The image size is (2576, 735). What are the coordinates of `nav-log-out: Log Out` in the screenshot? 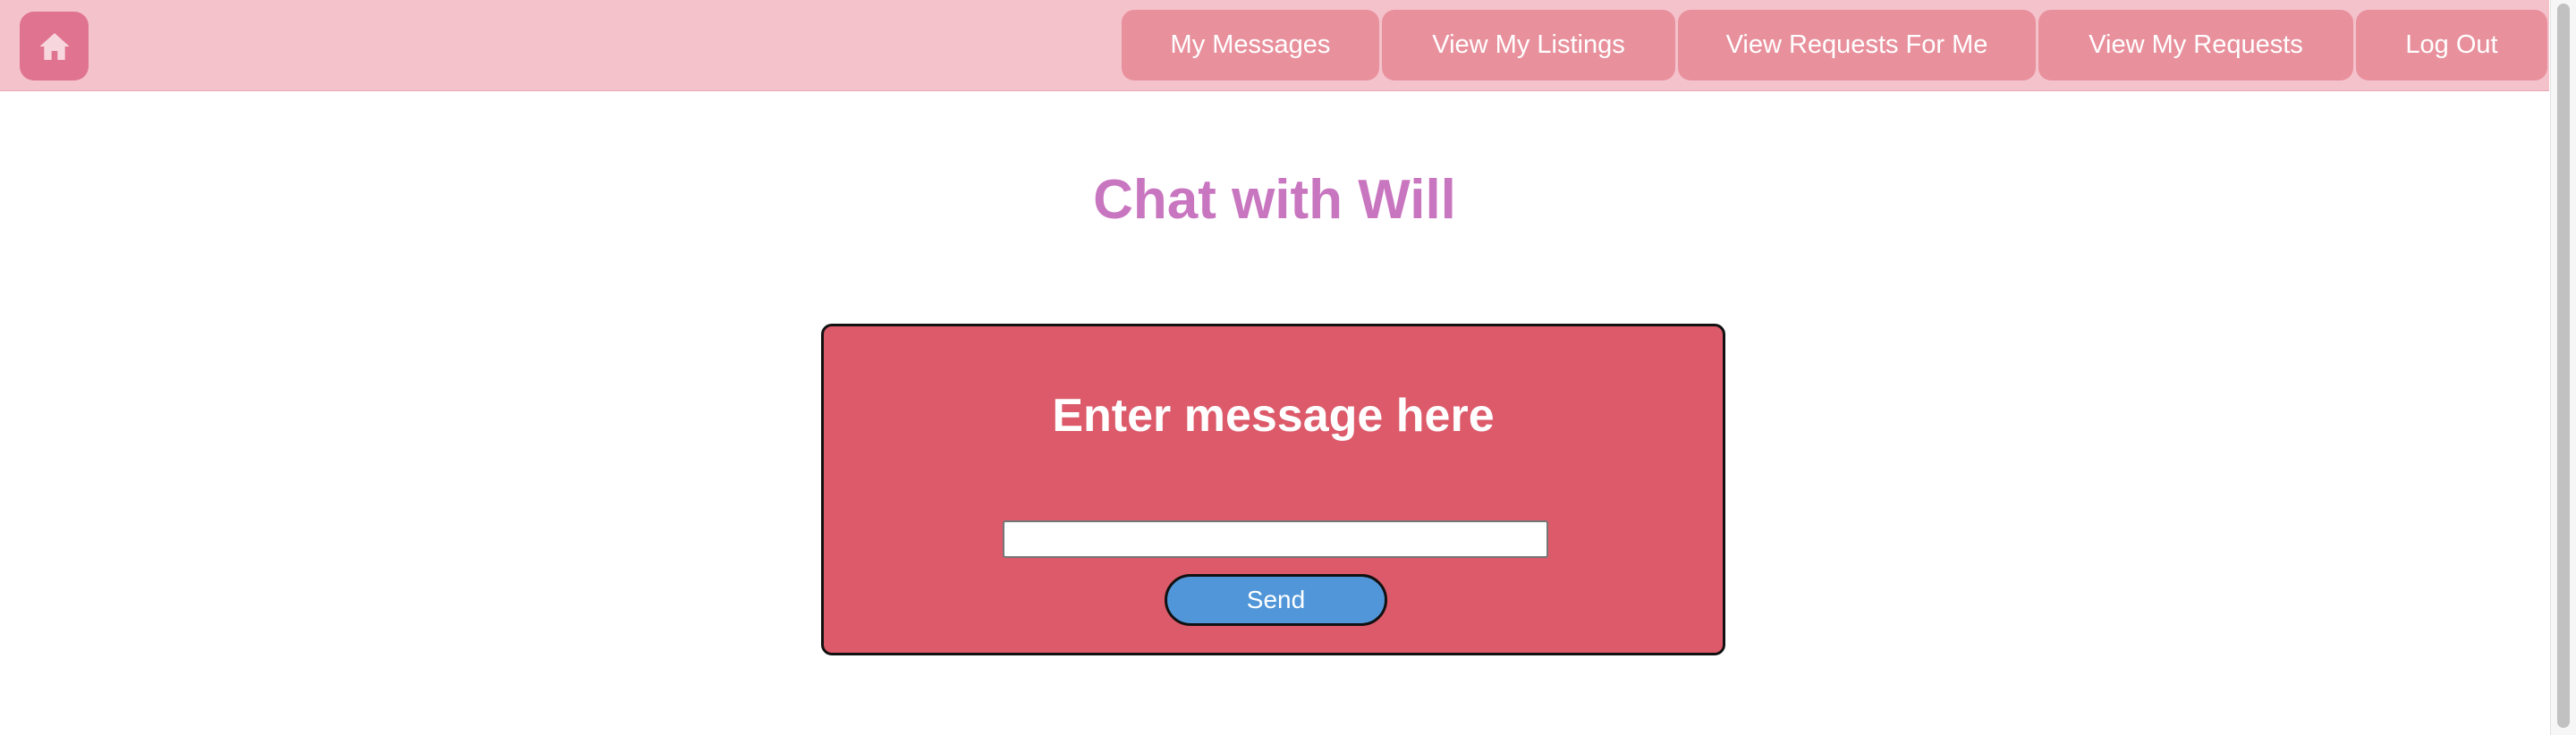 It's located at (2451, 45).